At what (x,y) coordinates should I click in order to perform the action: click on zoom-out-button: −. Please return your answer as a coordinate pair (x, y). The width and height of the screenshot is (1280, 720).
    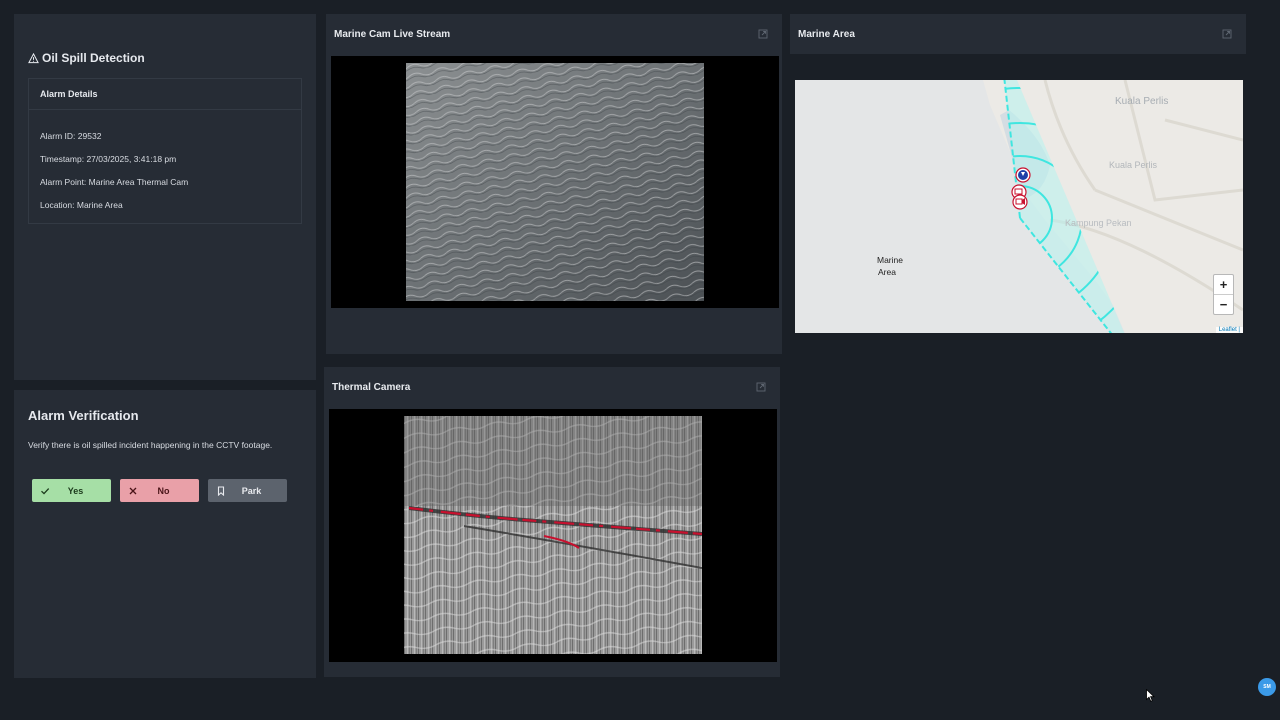
    Looking at the image, I should click on (1223, 304).